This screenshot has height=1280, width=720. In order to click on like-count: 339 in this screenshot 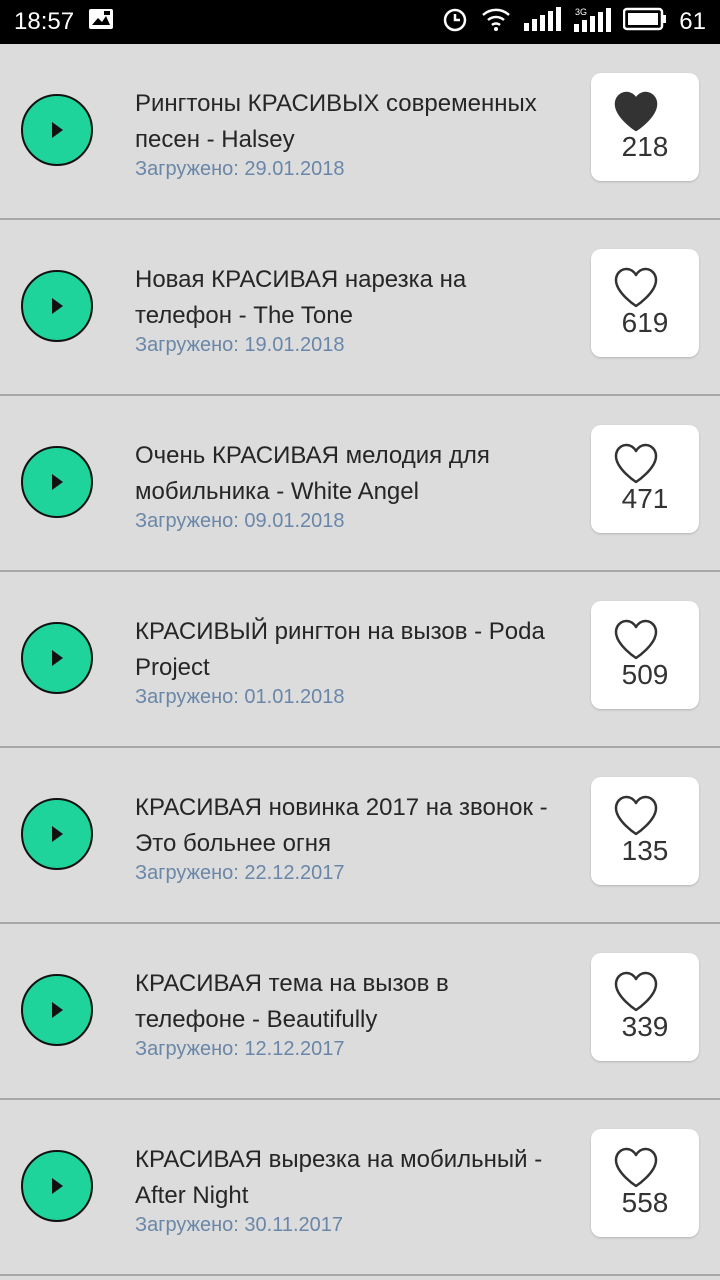, I will do `click(645, 1026)`.